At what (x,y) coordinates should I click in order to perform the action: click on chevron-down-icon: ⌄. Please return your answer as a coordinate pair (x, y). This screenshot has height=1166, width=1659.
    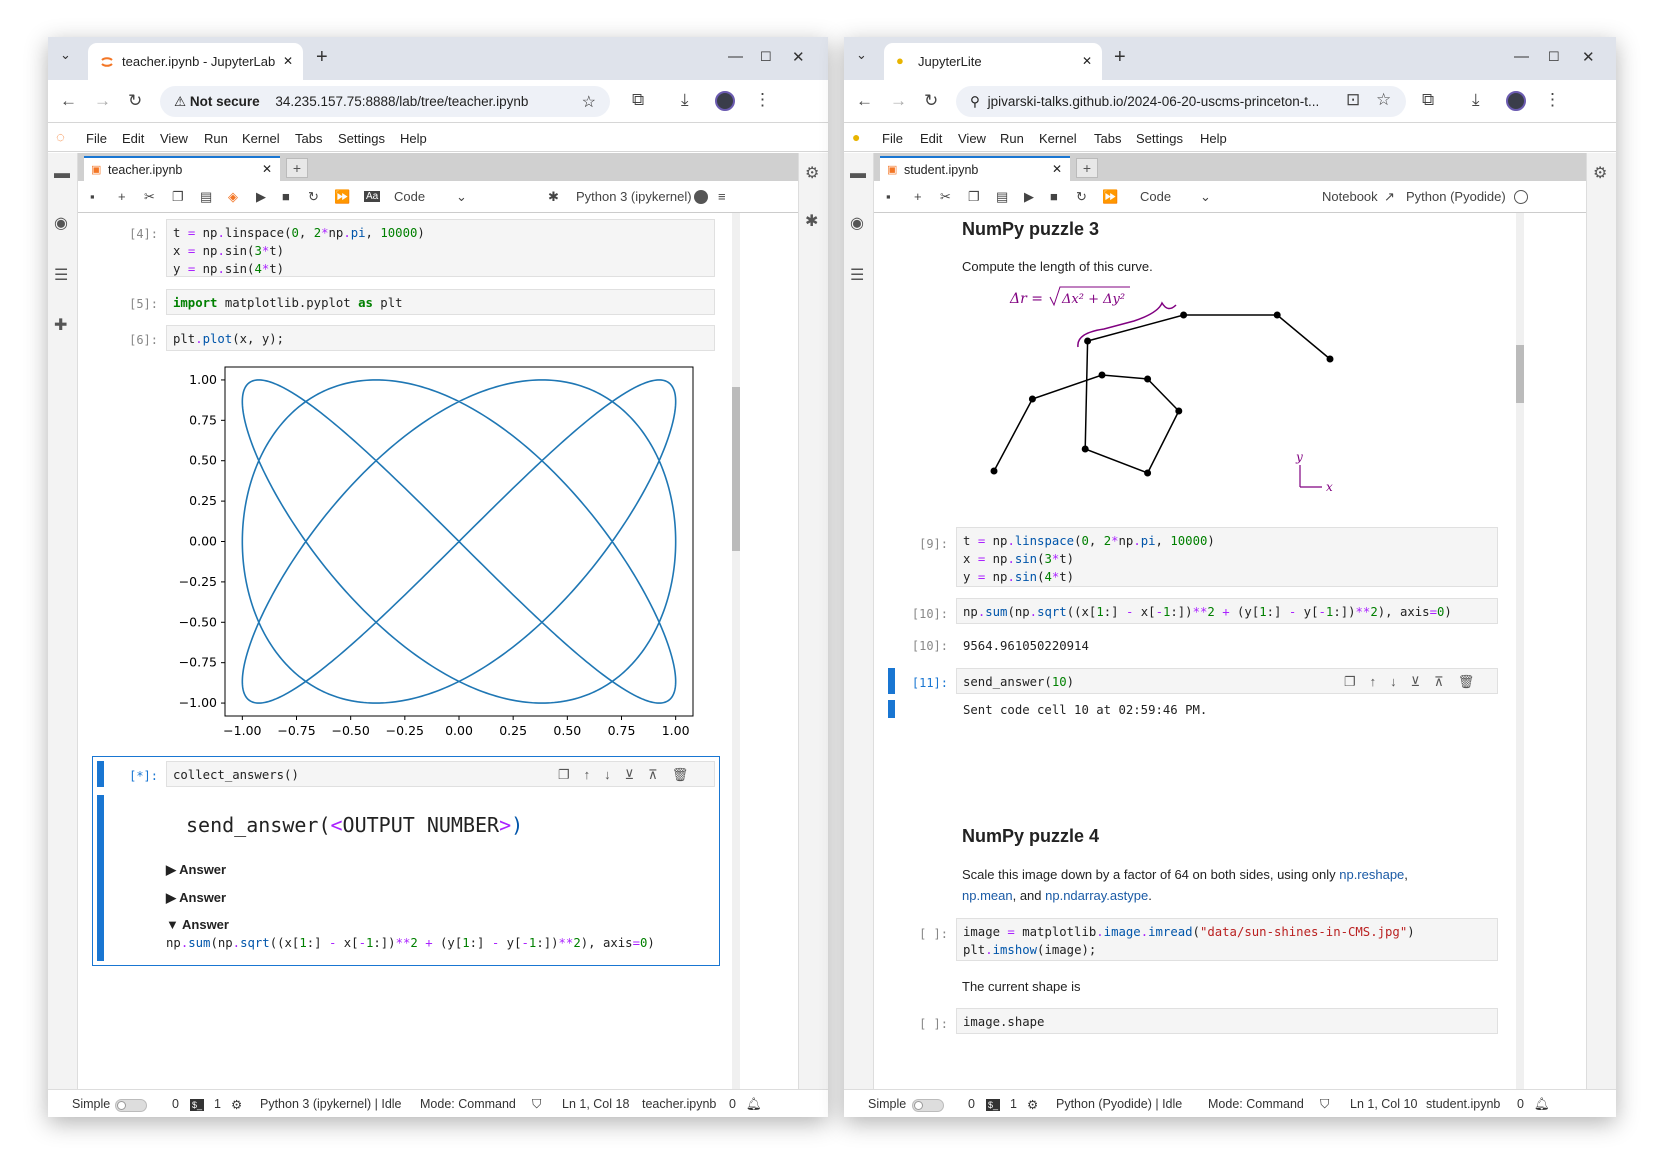
    Looking at the image, I should click on (461, 197).